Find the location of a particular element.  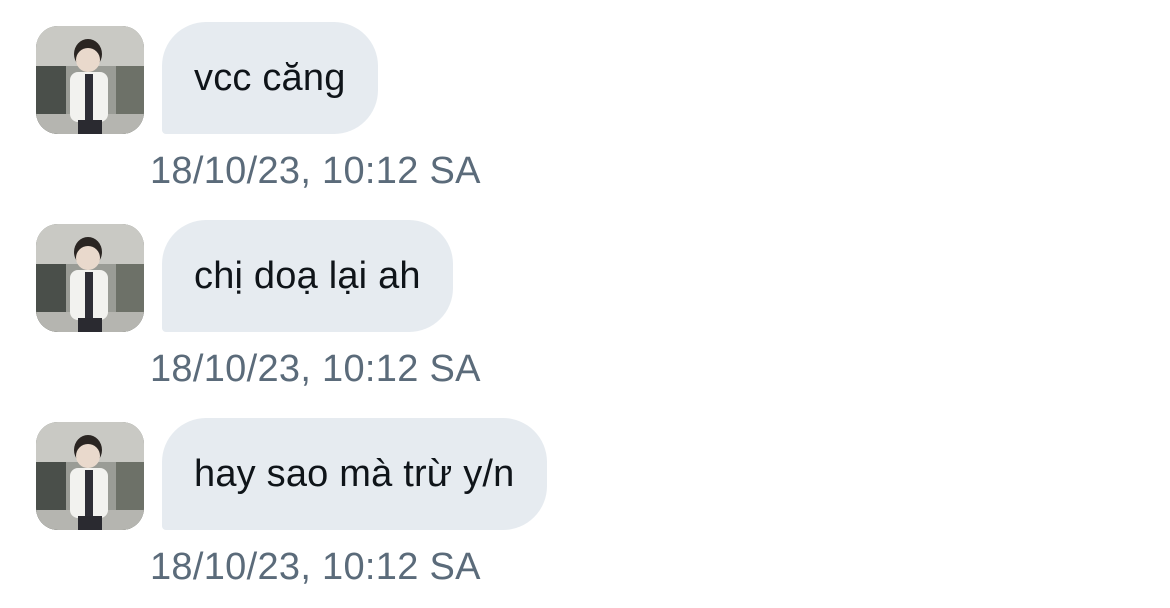

message-bubble: vcc căng is located at coordinates (270, 78).